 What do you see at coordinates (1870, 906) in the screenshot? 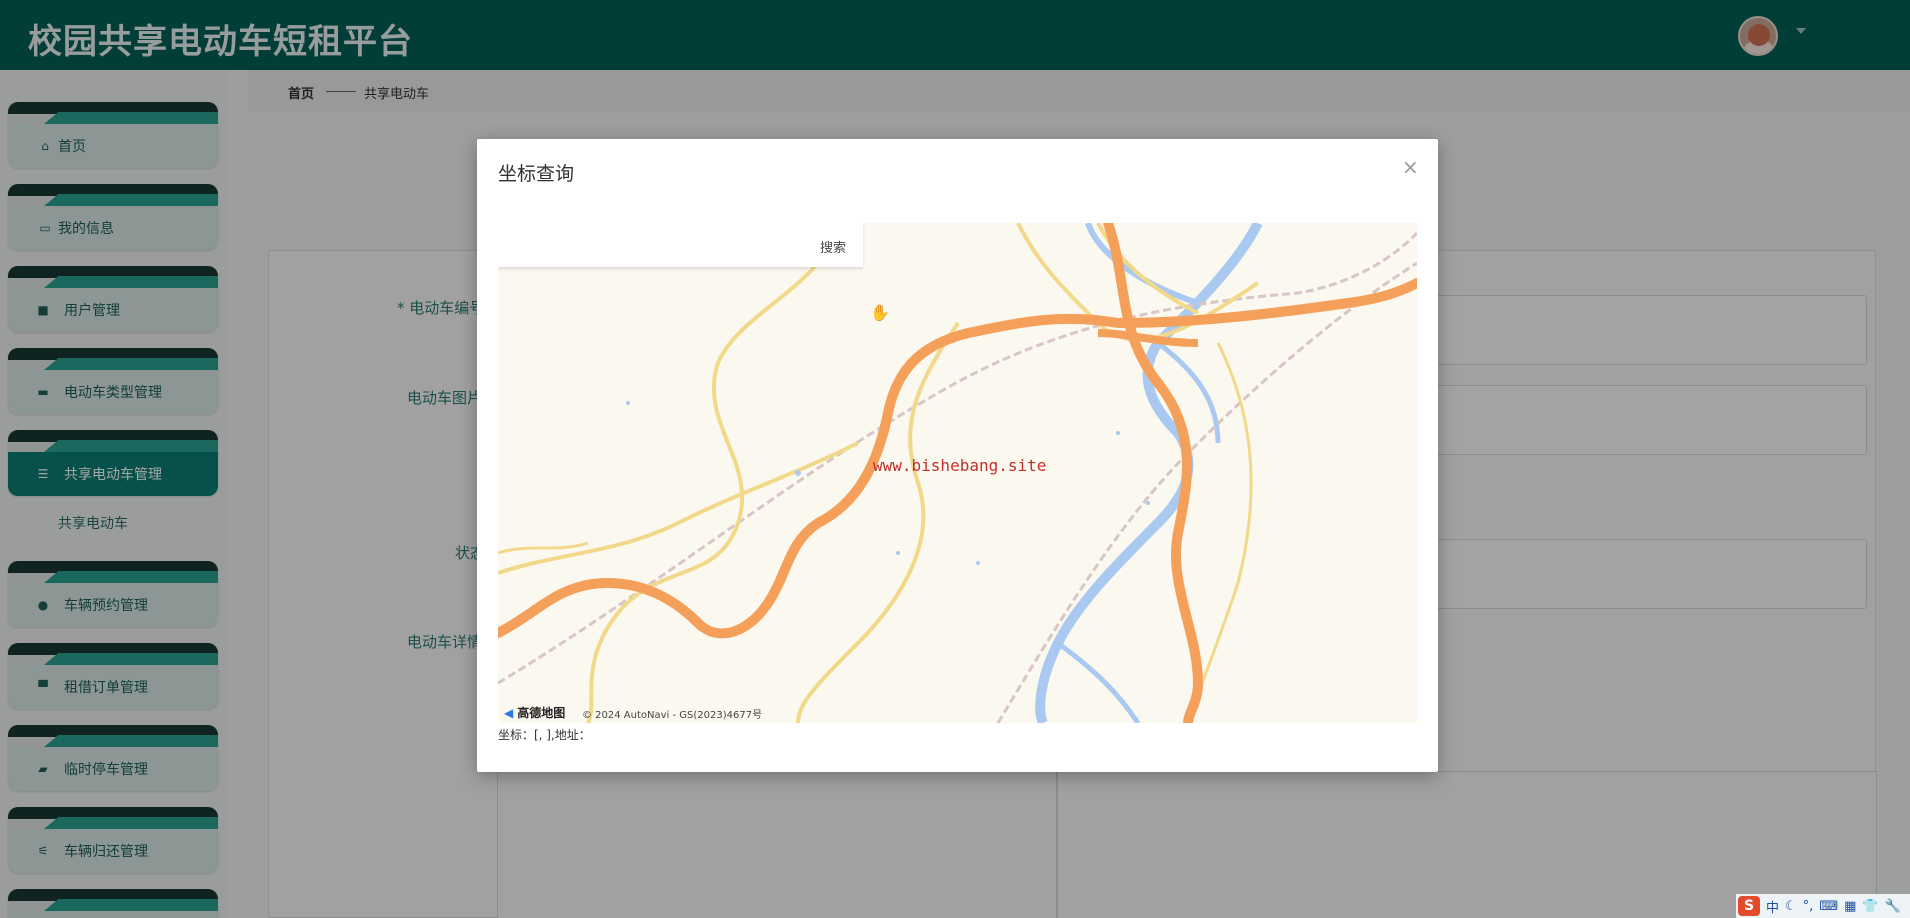
I see `shirt-icon: 👕` at bounding box center [1870, 906].